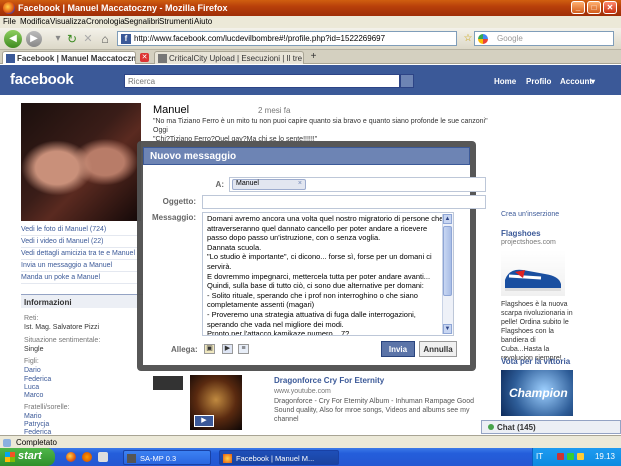  What do you see at coordinates (344, 202) in the screenshot?
I see `subject-field` at bounding box center [344, 202].